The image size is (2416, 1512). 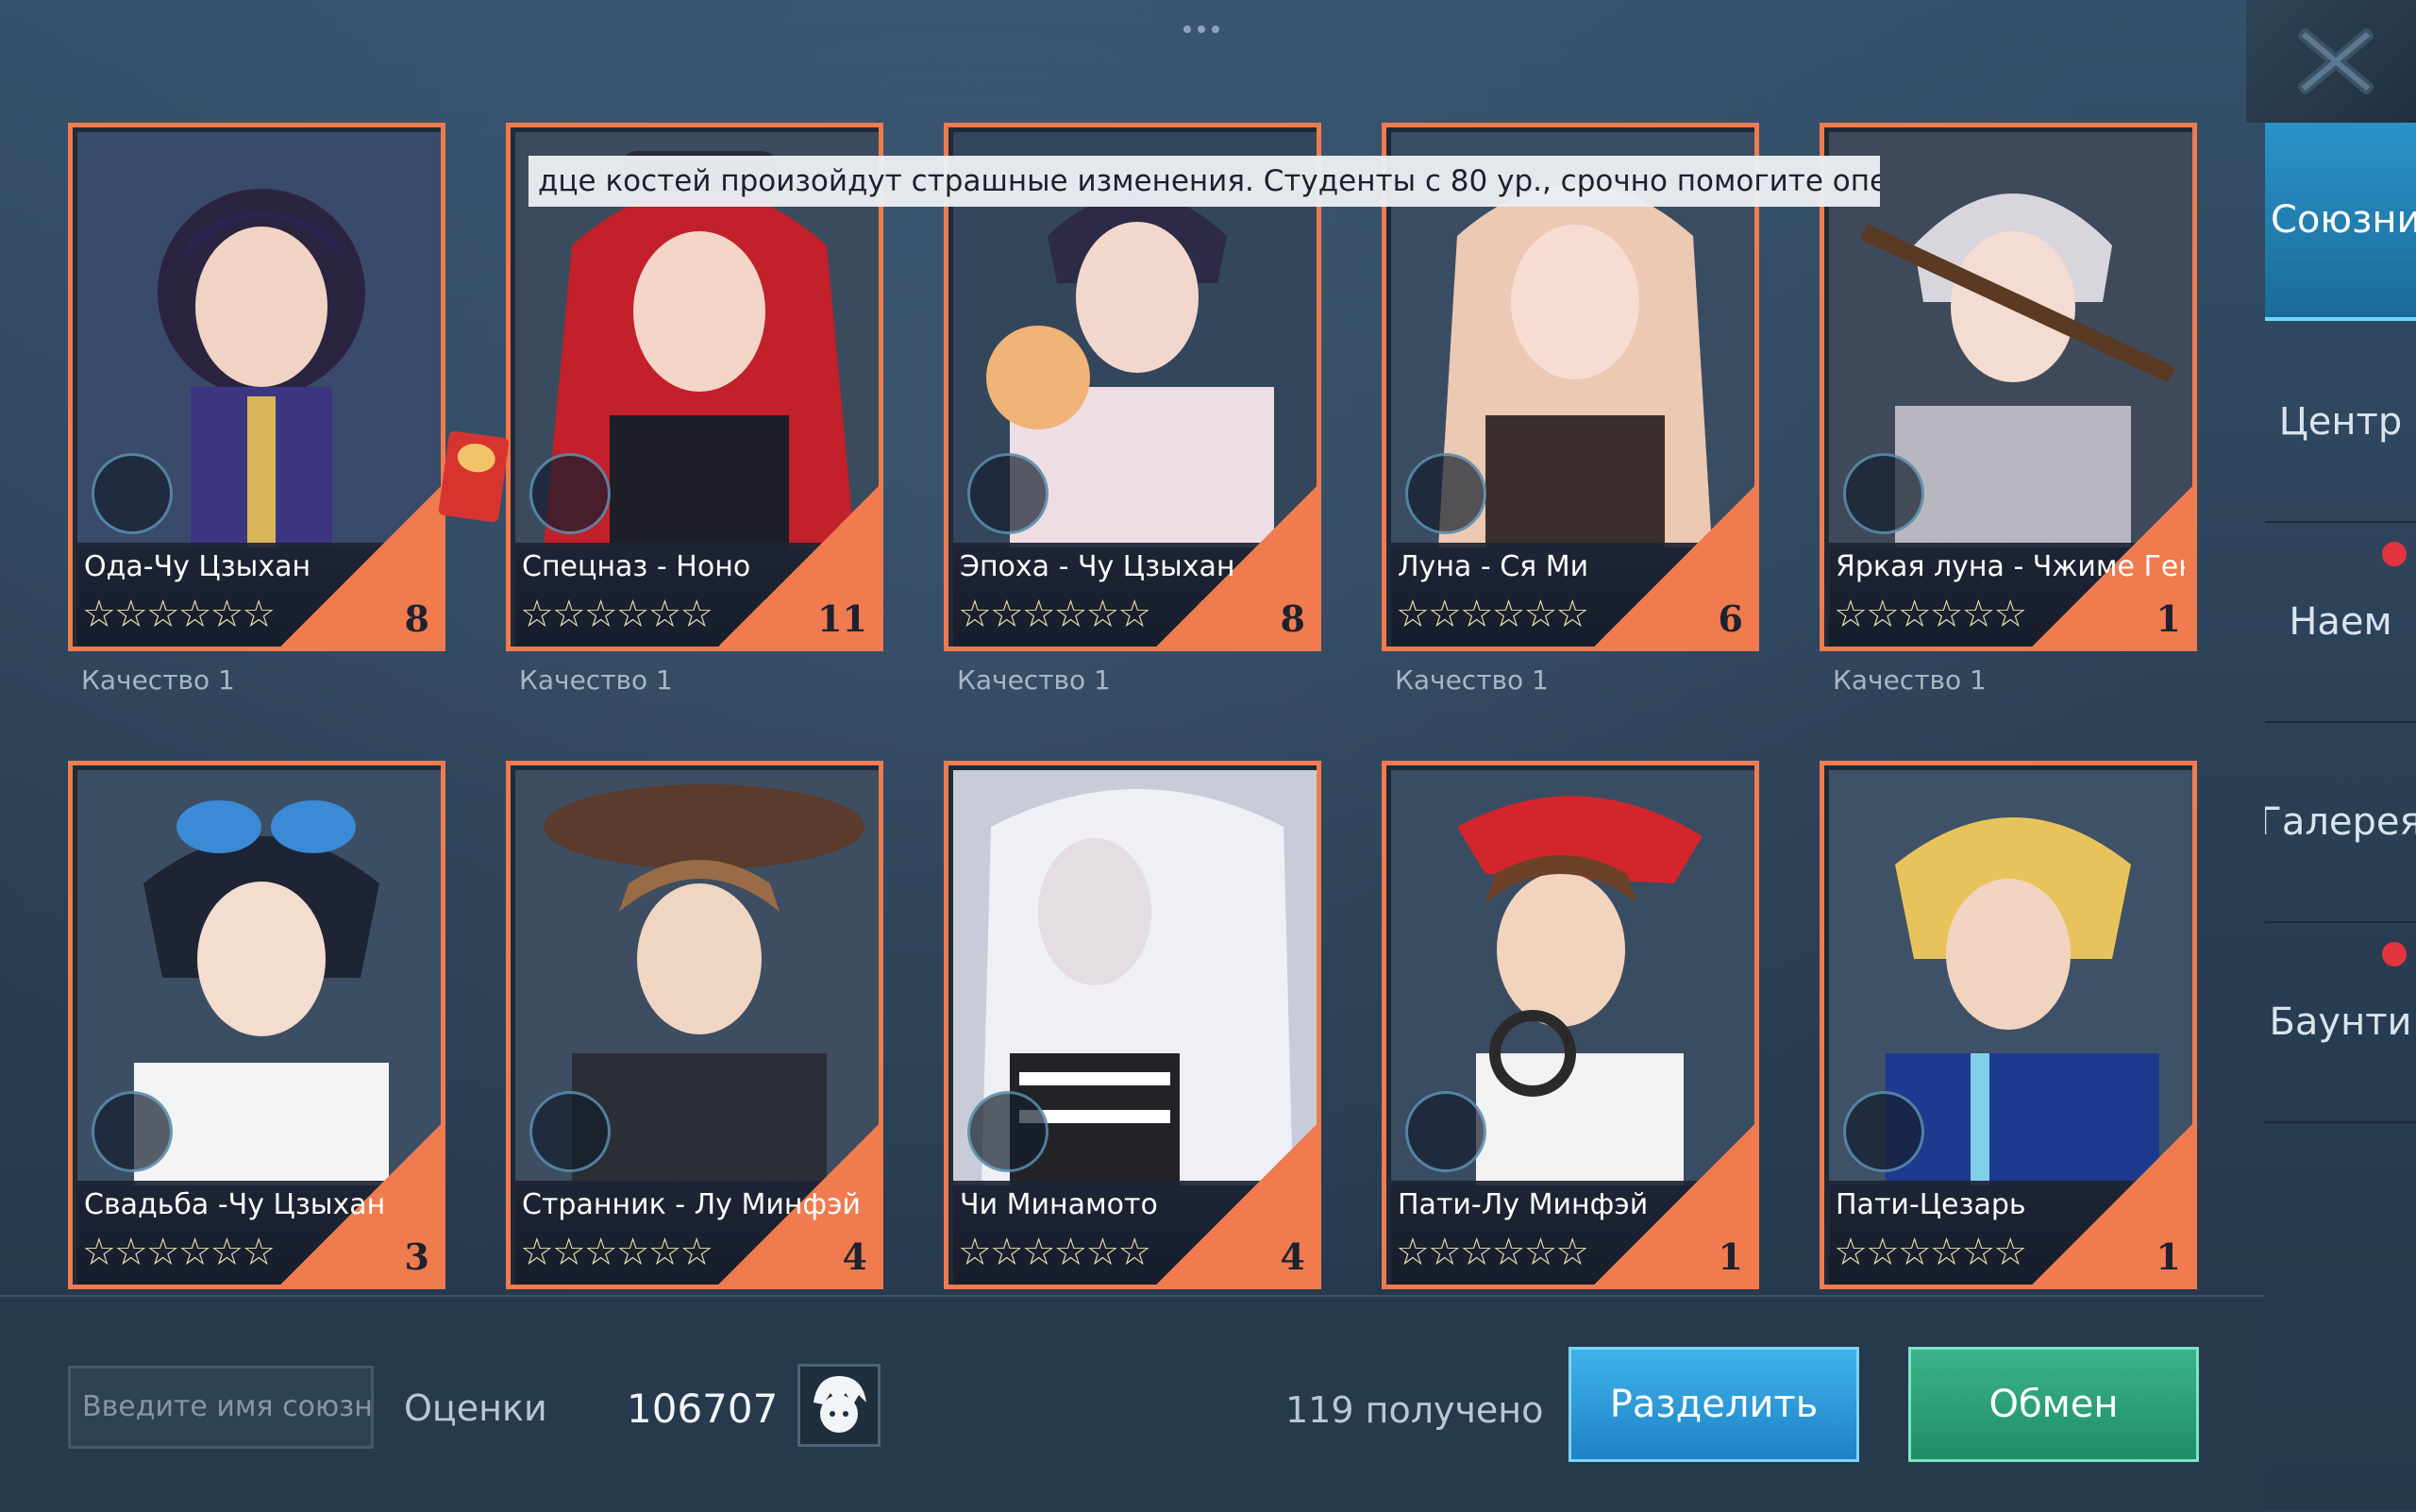 What do you see at coordinates (1207, 26) in the screenshot?
I see `drag-handle-icon` at bounding box center [1207, 26].